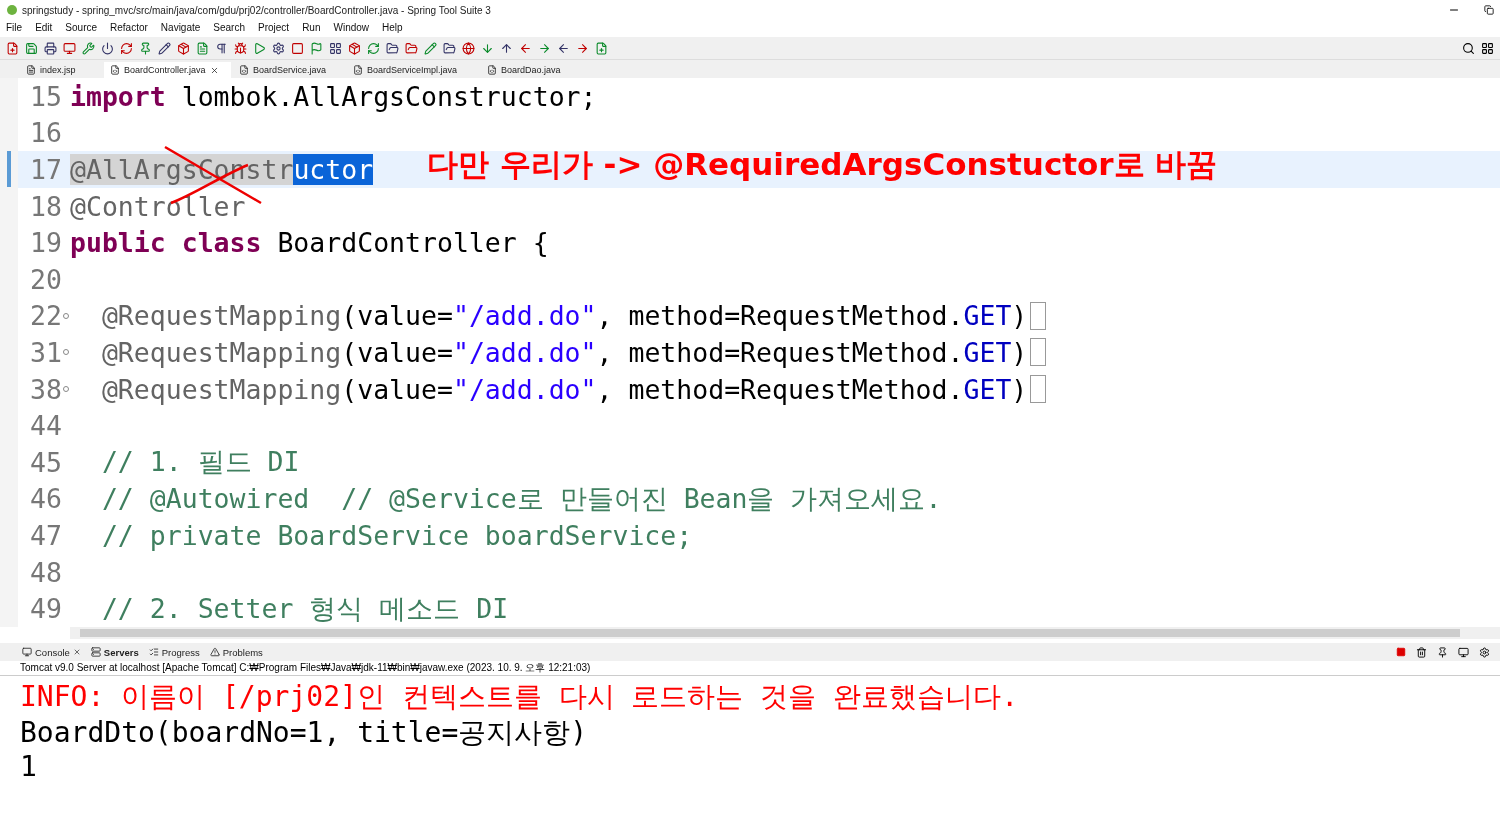 The height and width of the screenshot is (830, 1500). Describe the element at coordinates (200, 462) in the screenshot. I see `code-line: // 1. 필드 DI` at that location.